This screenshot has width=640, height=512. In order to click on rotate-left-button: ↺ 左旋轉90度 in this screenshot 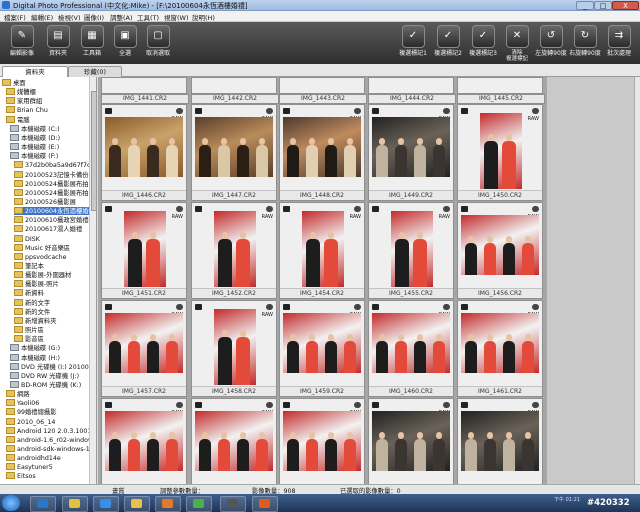, I will do `click(551, 44)`.